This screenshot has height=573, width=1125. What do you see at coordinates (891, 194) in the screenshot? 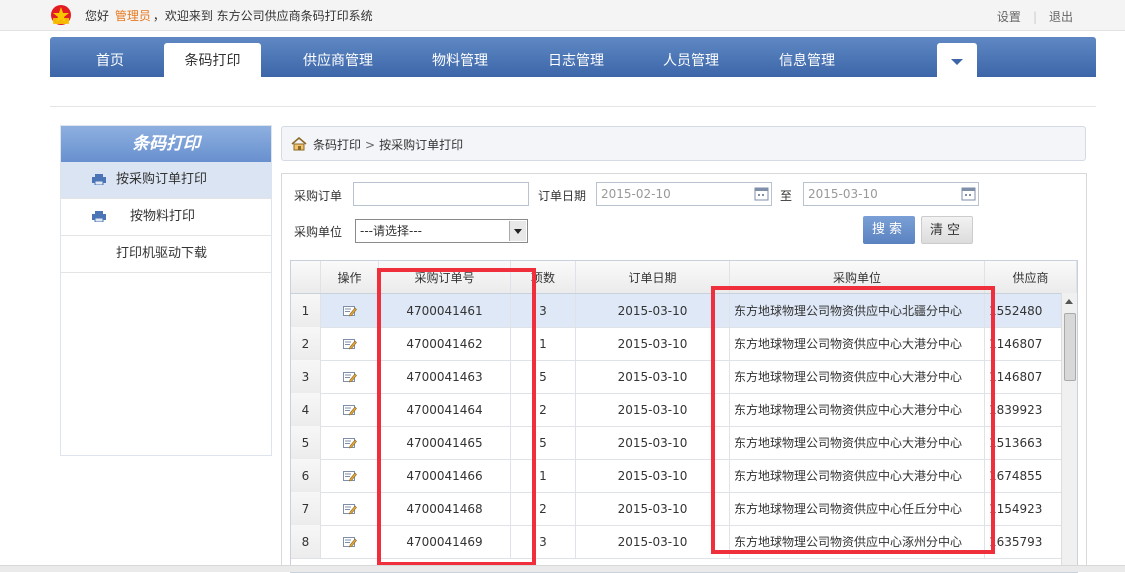
I see `date-to-input: 2015-03-10` at bounding box center [891, 194].